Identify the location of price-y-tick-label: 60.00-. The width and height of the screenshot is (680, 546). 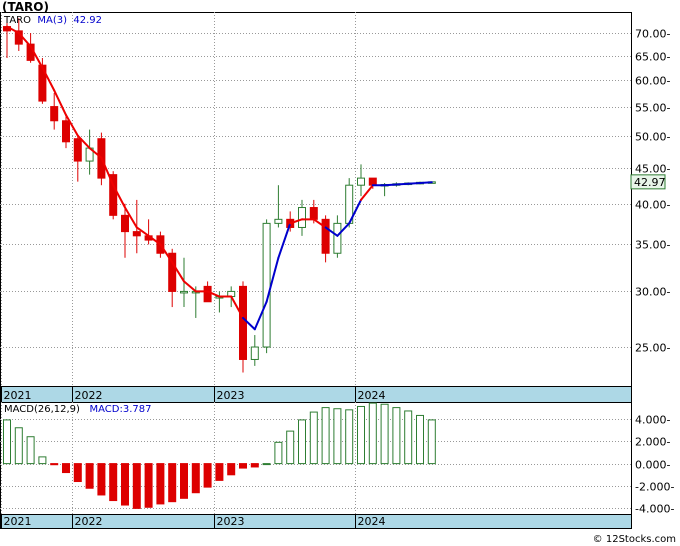
(652, 81).